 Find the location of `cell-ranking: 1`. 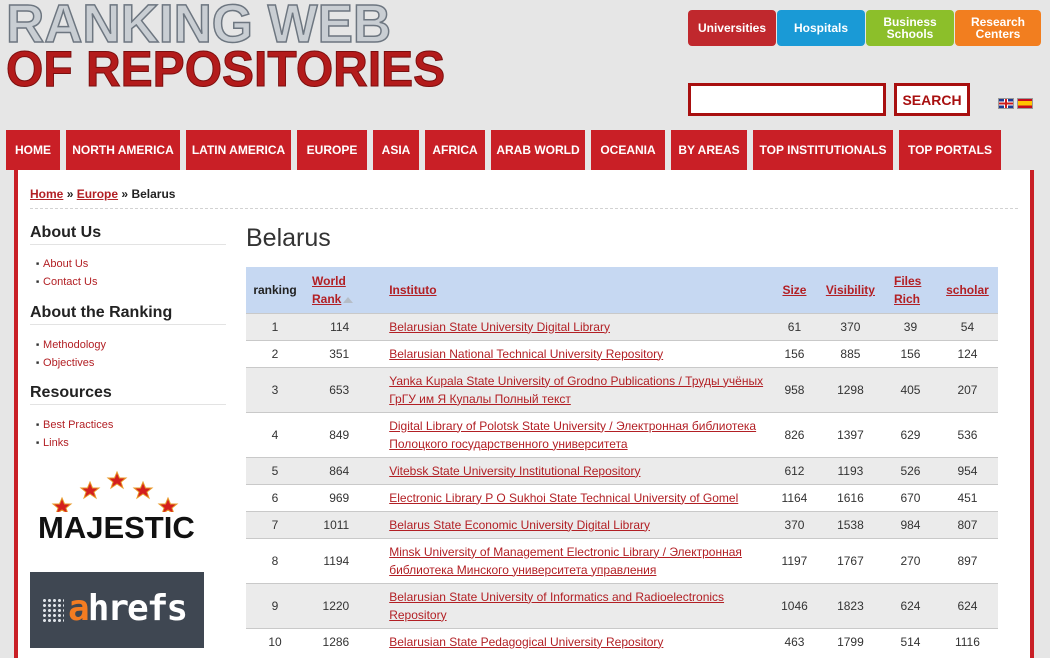

cell-ranking: 1 is located at coordinates (275, 326).